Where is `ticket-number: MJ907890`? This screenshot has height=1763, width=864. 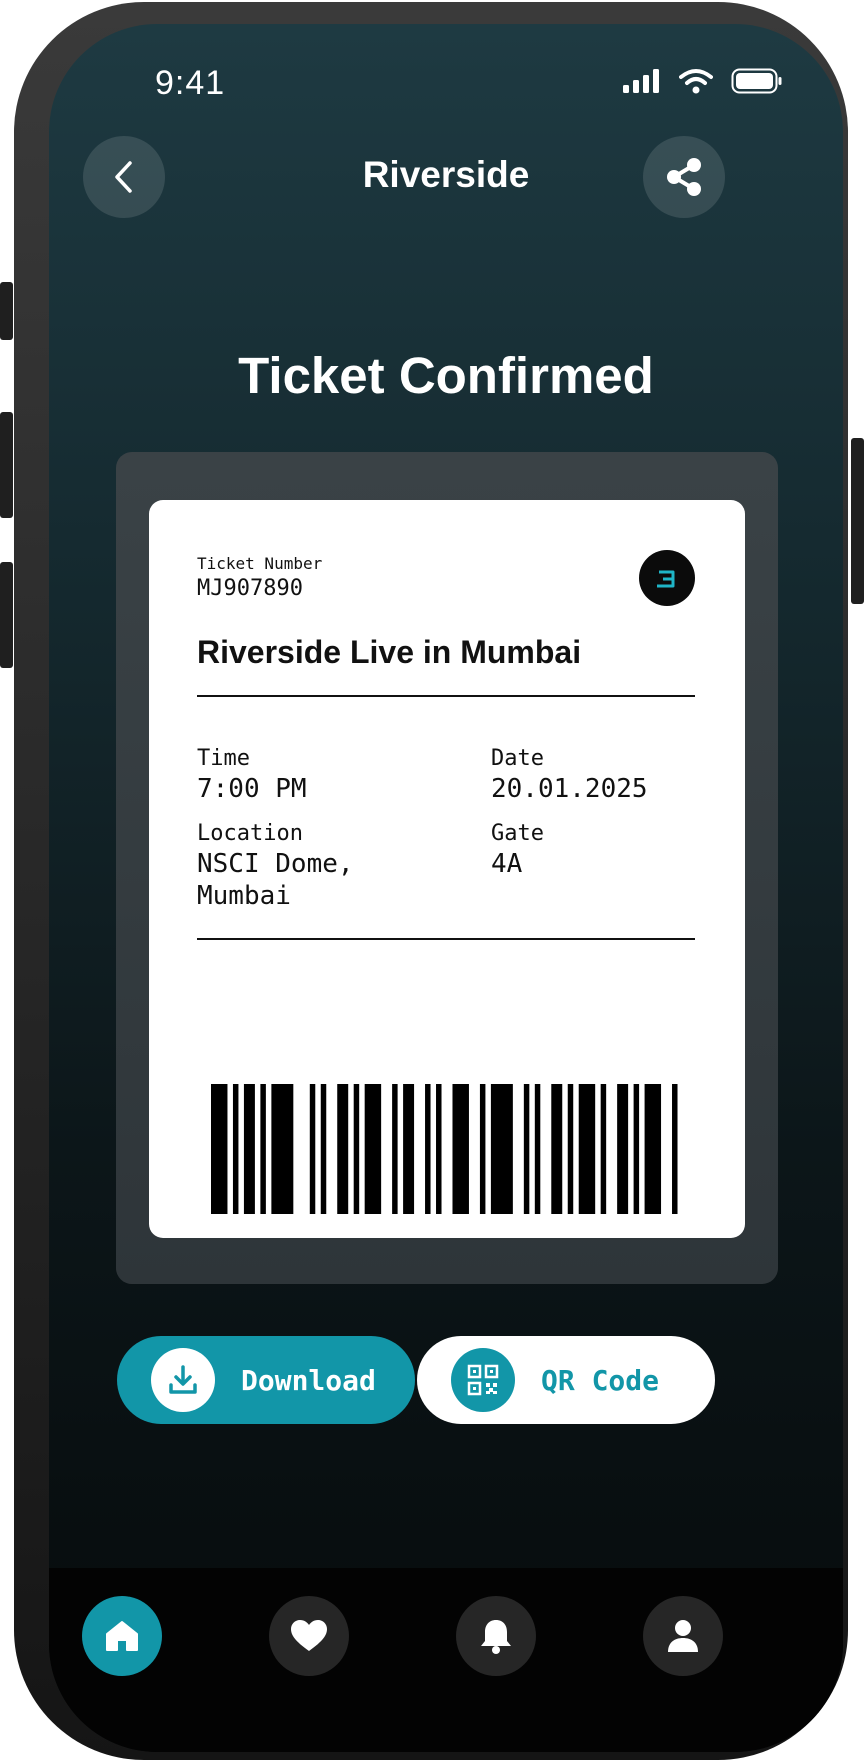 ticket-number: MJ907890 is located at coordinates (250, 588).